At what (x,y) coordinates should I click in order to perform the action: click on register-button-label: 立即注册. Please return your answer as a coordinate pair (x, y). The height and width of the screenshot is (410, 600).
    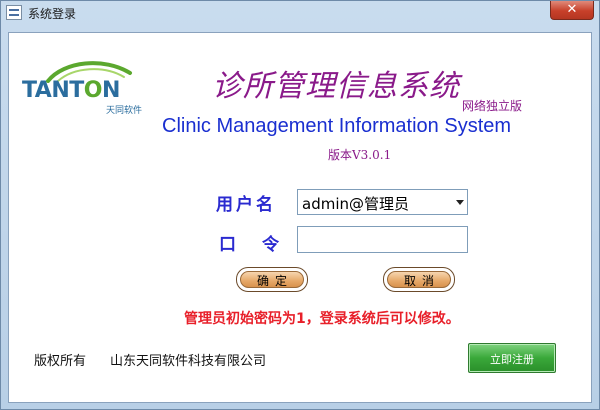
    Looking at the image, I should click on (512, 359).